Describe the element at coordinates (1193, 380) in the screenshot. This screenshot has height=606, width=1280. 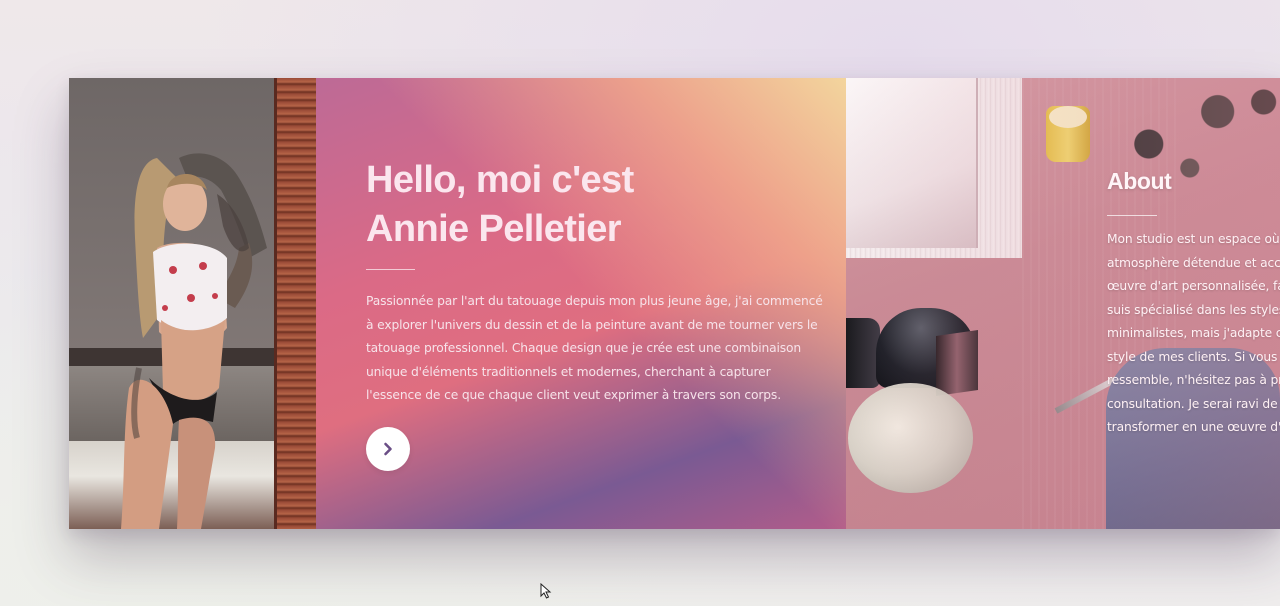
I see `about-text-line: ressemble, n'hésitez pas à pren` at that location.